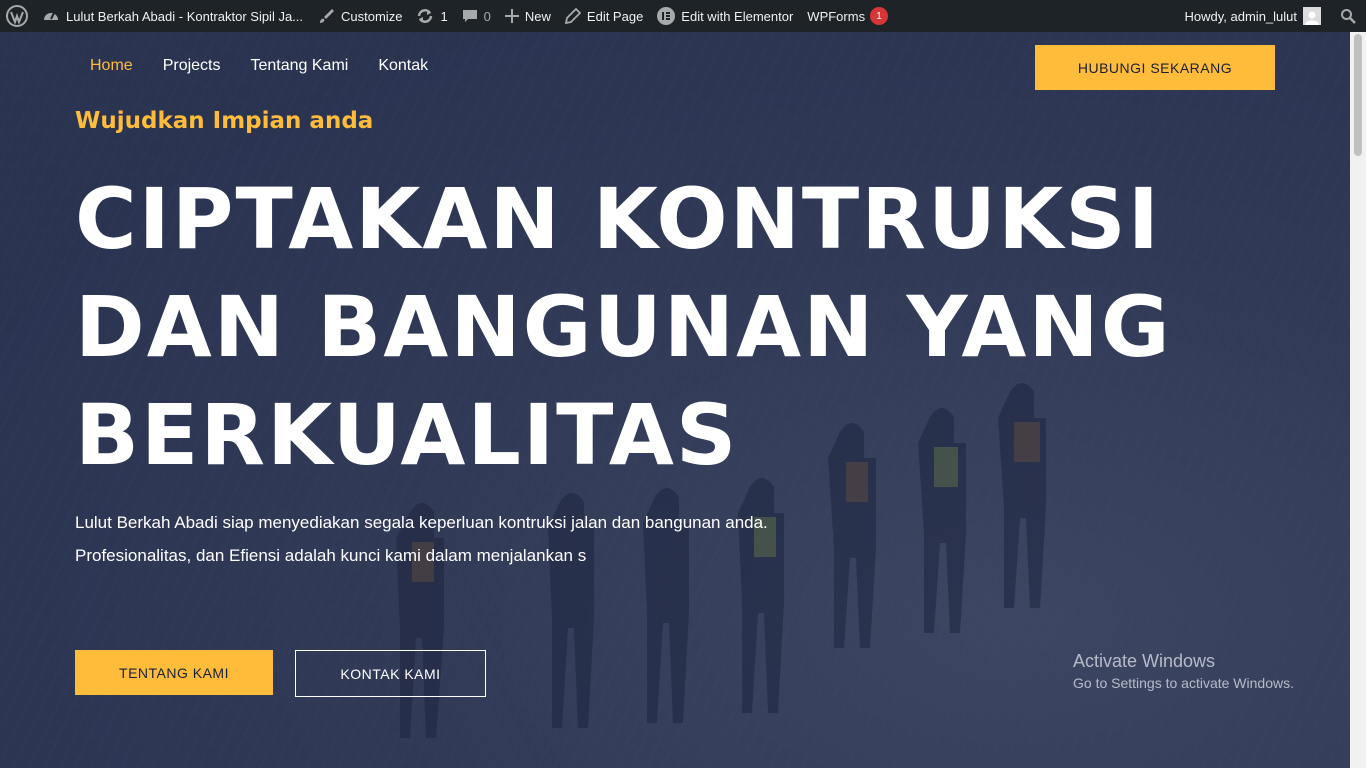 The width and height of the screenshot is (1366, 768). What do you see at coordinates (51, 16) in the screenshot?
I see `dashboard-icon` at bounding box center [51, 16].